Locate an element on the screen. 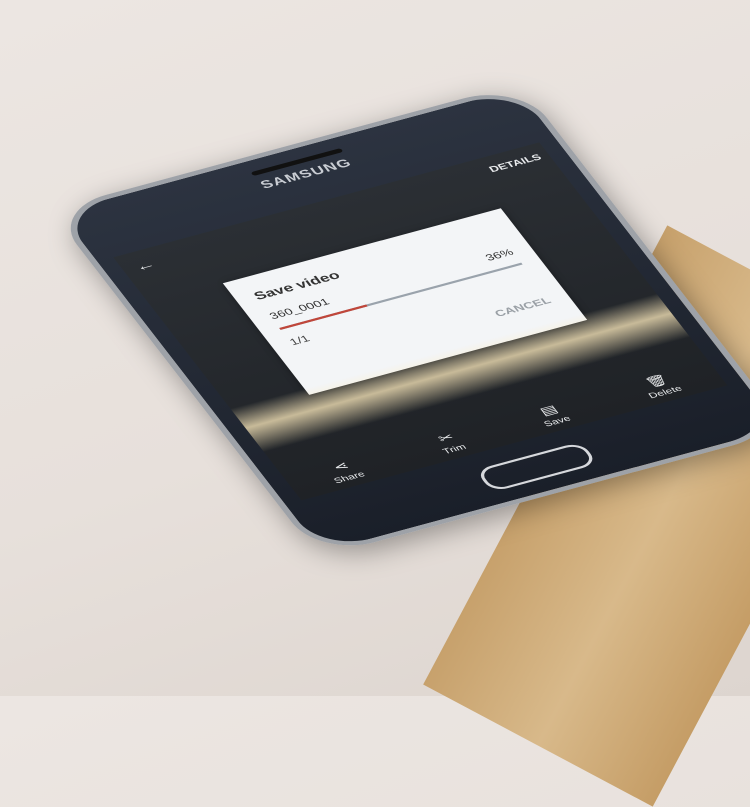 The width and height of the screenshot is (750, 807). delete-button: 🗑 Delete is located at coordinates (660, 386).